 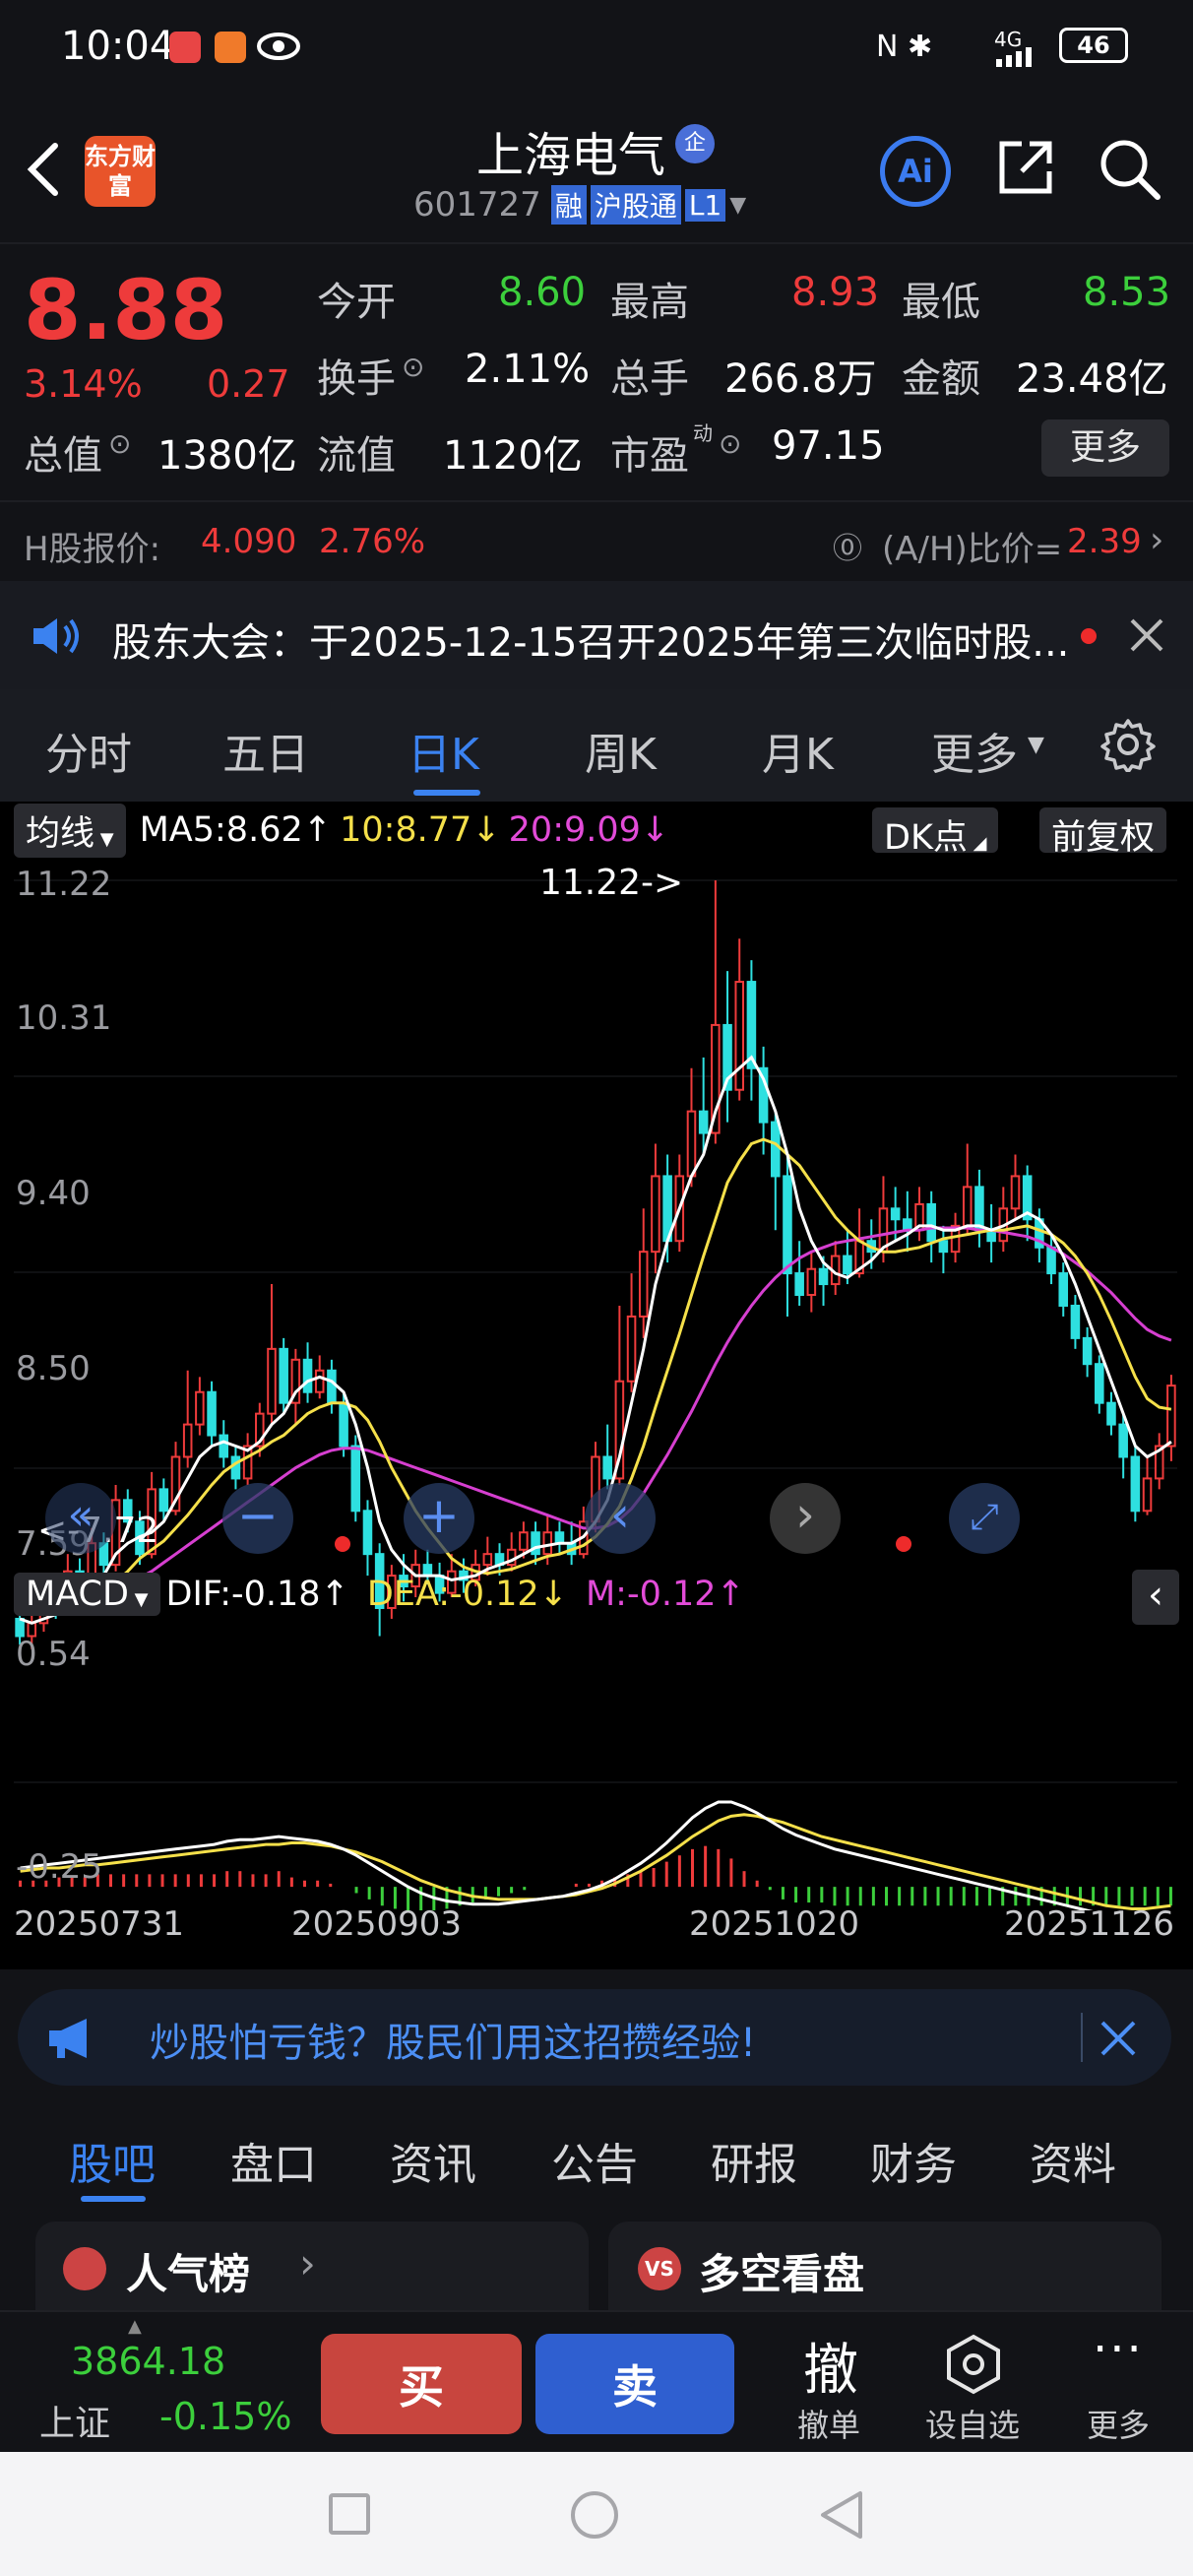 What do you see at coordinates (273, 2160) in the screenshot?
I see `tab-order-book: 盘口` at bounding box center [273, 2160].